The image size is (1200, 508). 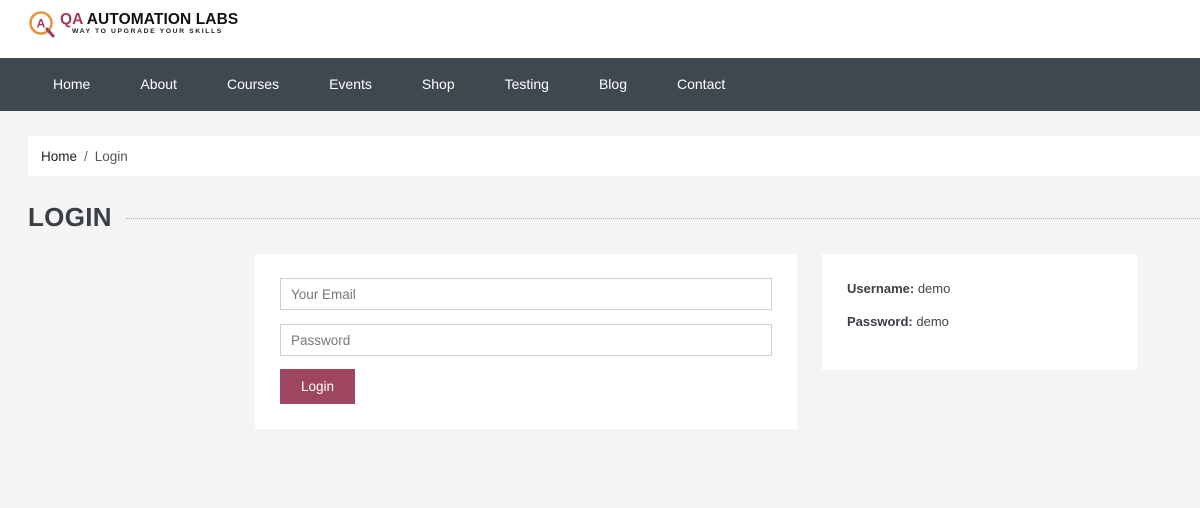 I want to click on breadcrumb-home-link: Home, so click(x=59, y=156).